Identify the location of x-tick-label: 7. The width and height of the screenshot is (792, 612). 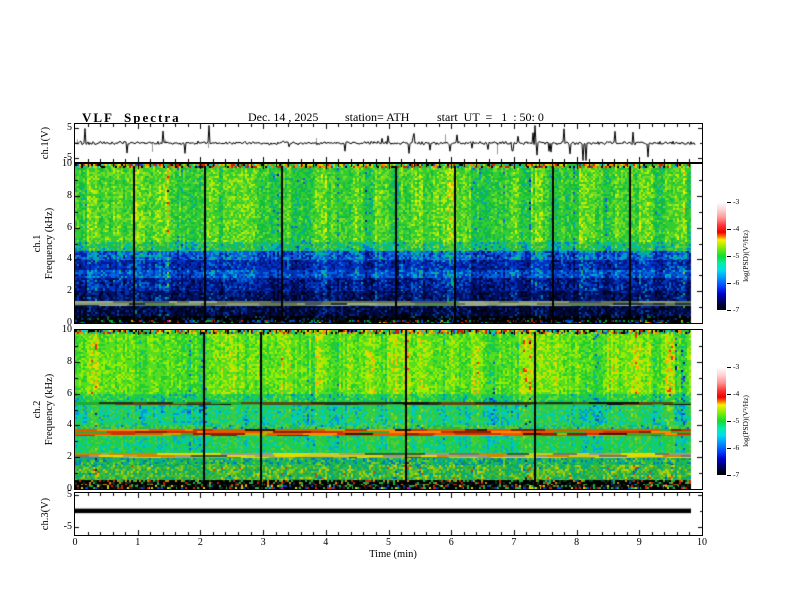
(514, 542).